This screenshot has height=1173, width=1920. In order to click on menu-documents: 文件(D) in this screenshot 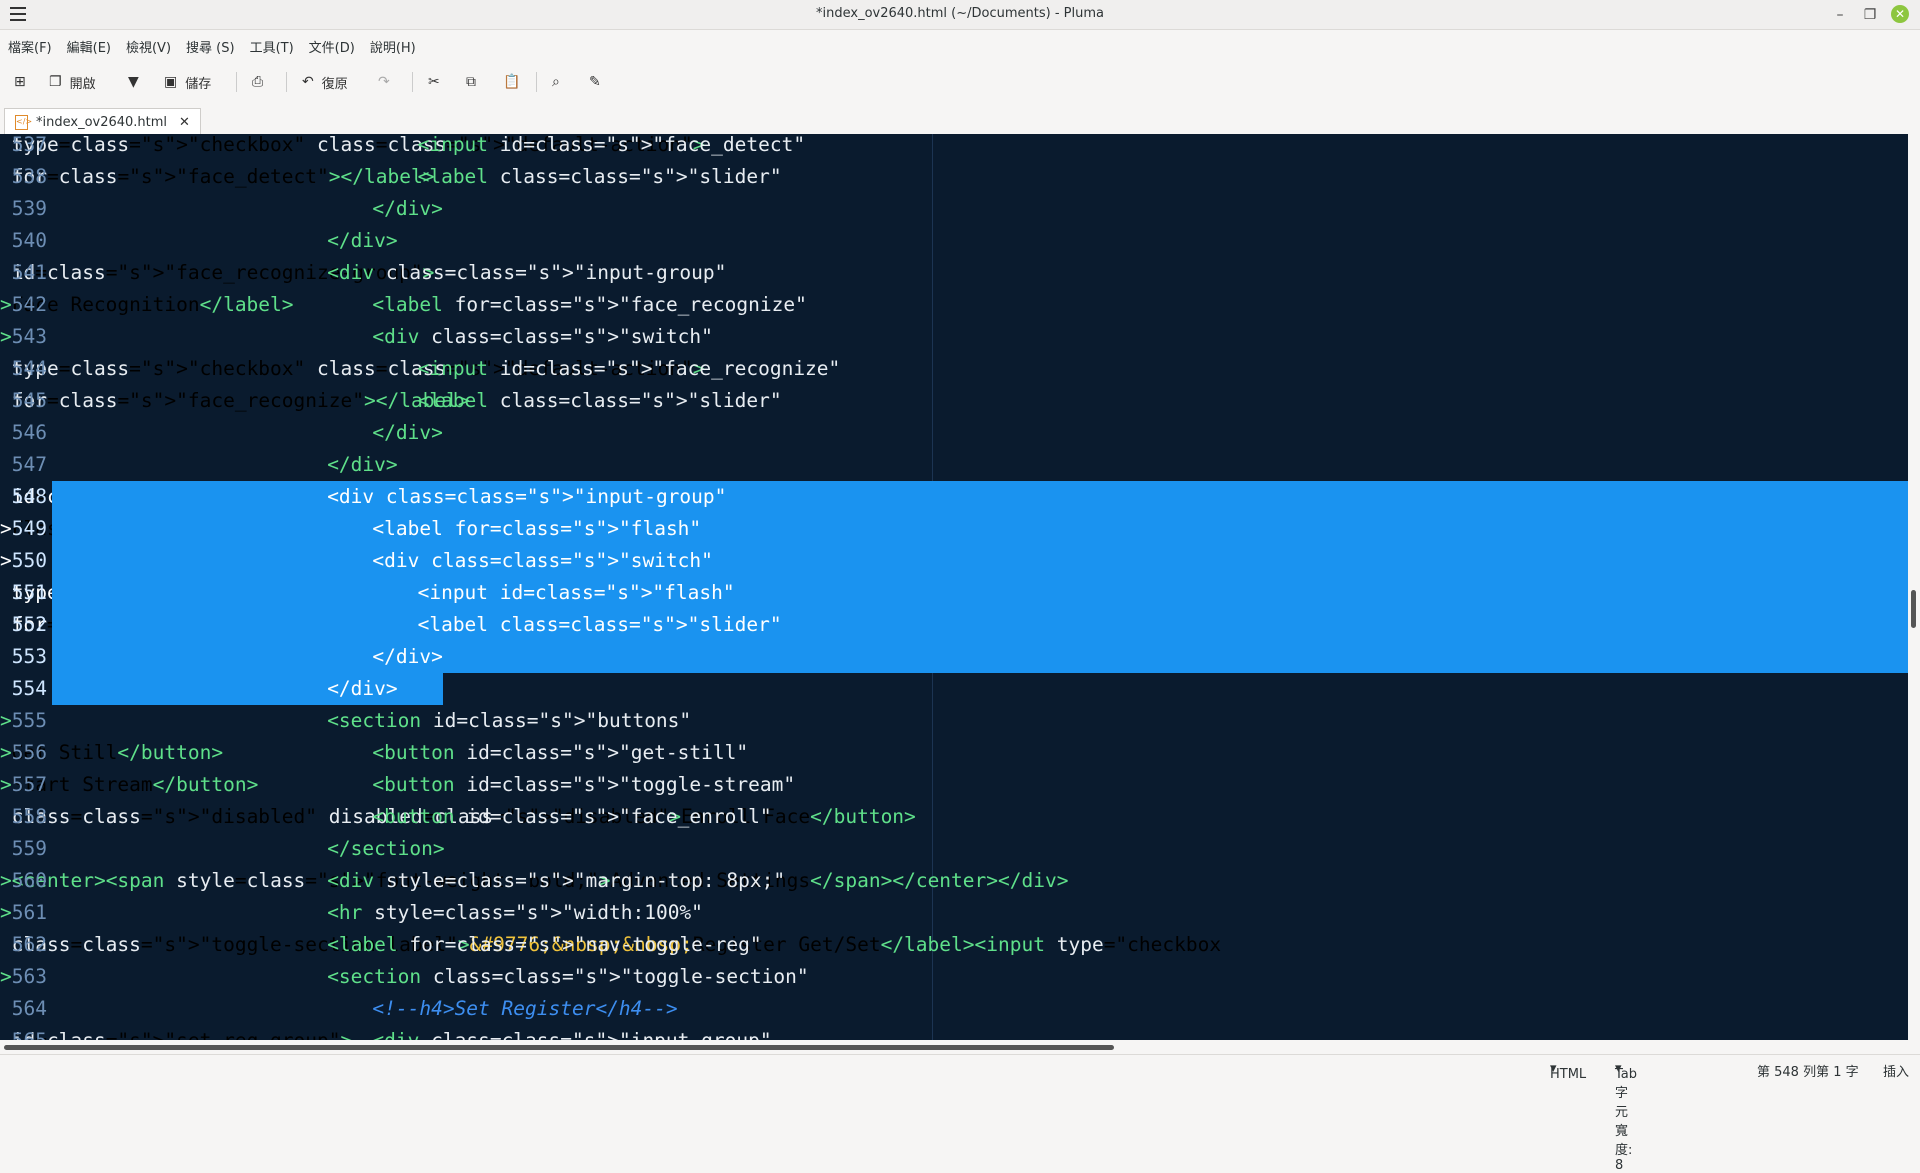, I will do `click(331, 43)`.